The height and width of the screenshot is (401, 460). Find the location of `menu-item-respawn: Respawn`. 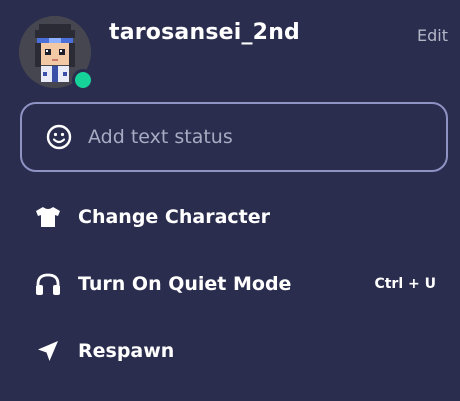

menu-item-respawn: Respawn is located at coordinates (238, 351).